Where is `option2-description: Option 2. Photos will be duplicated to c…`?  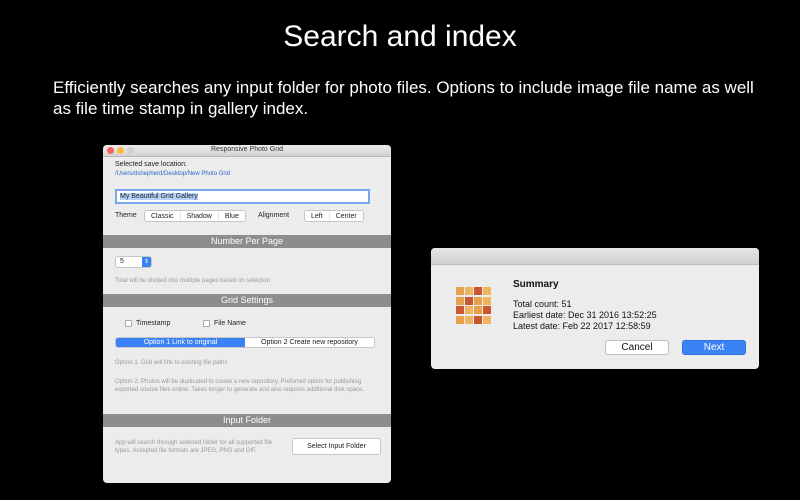 option2-description: Option 2. Photos will be duplicated to c… is located at coordinates (240, 386).